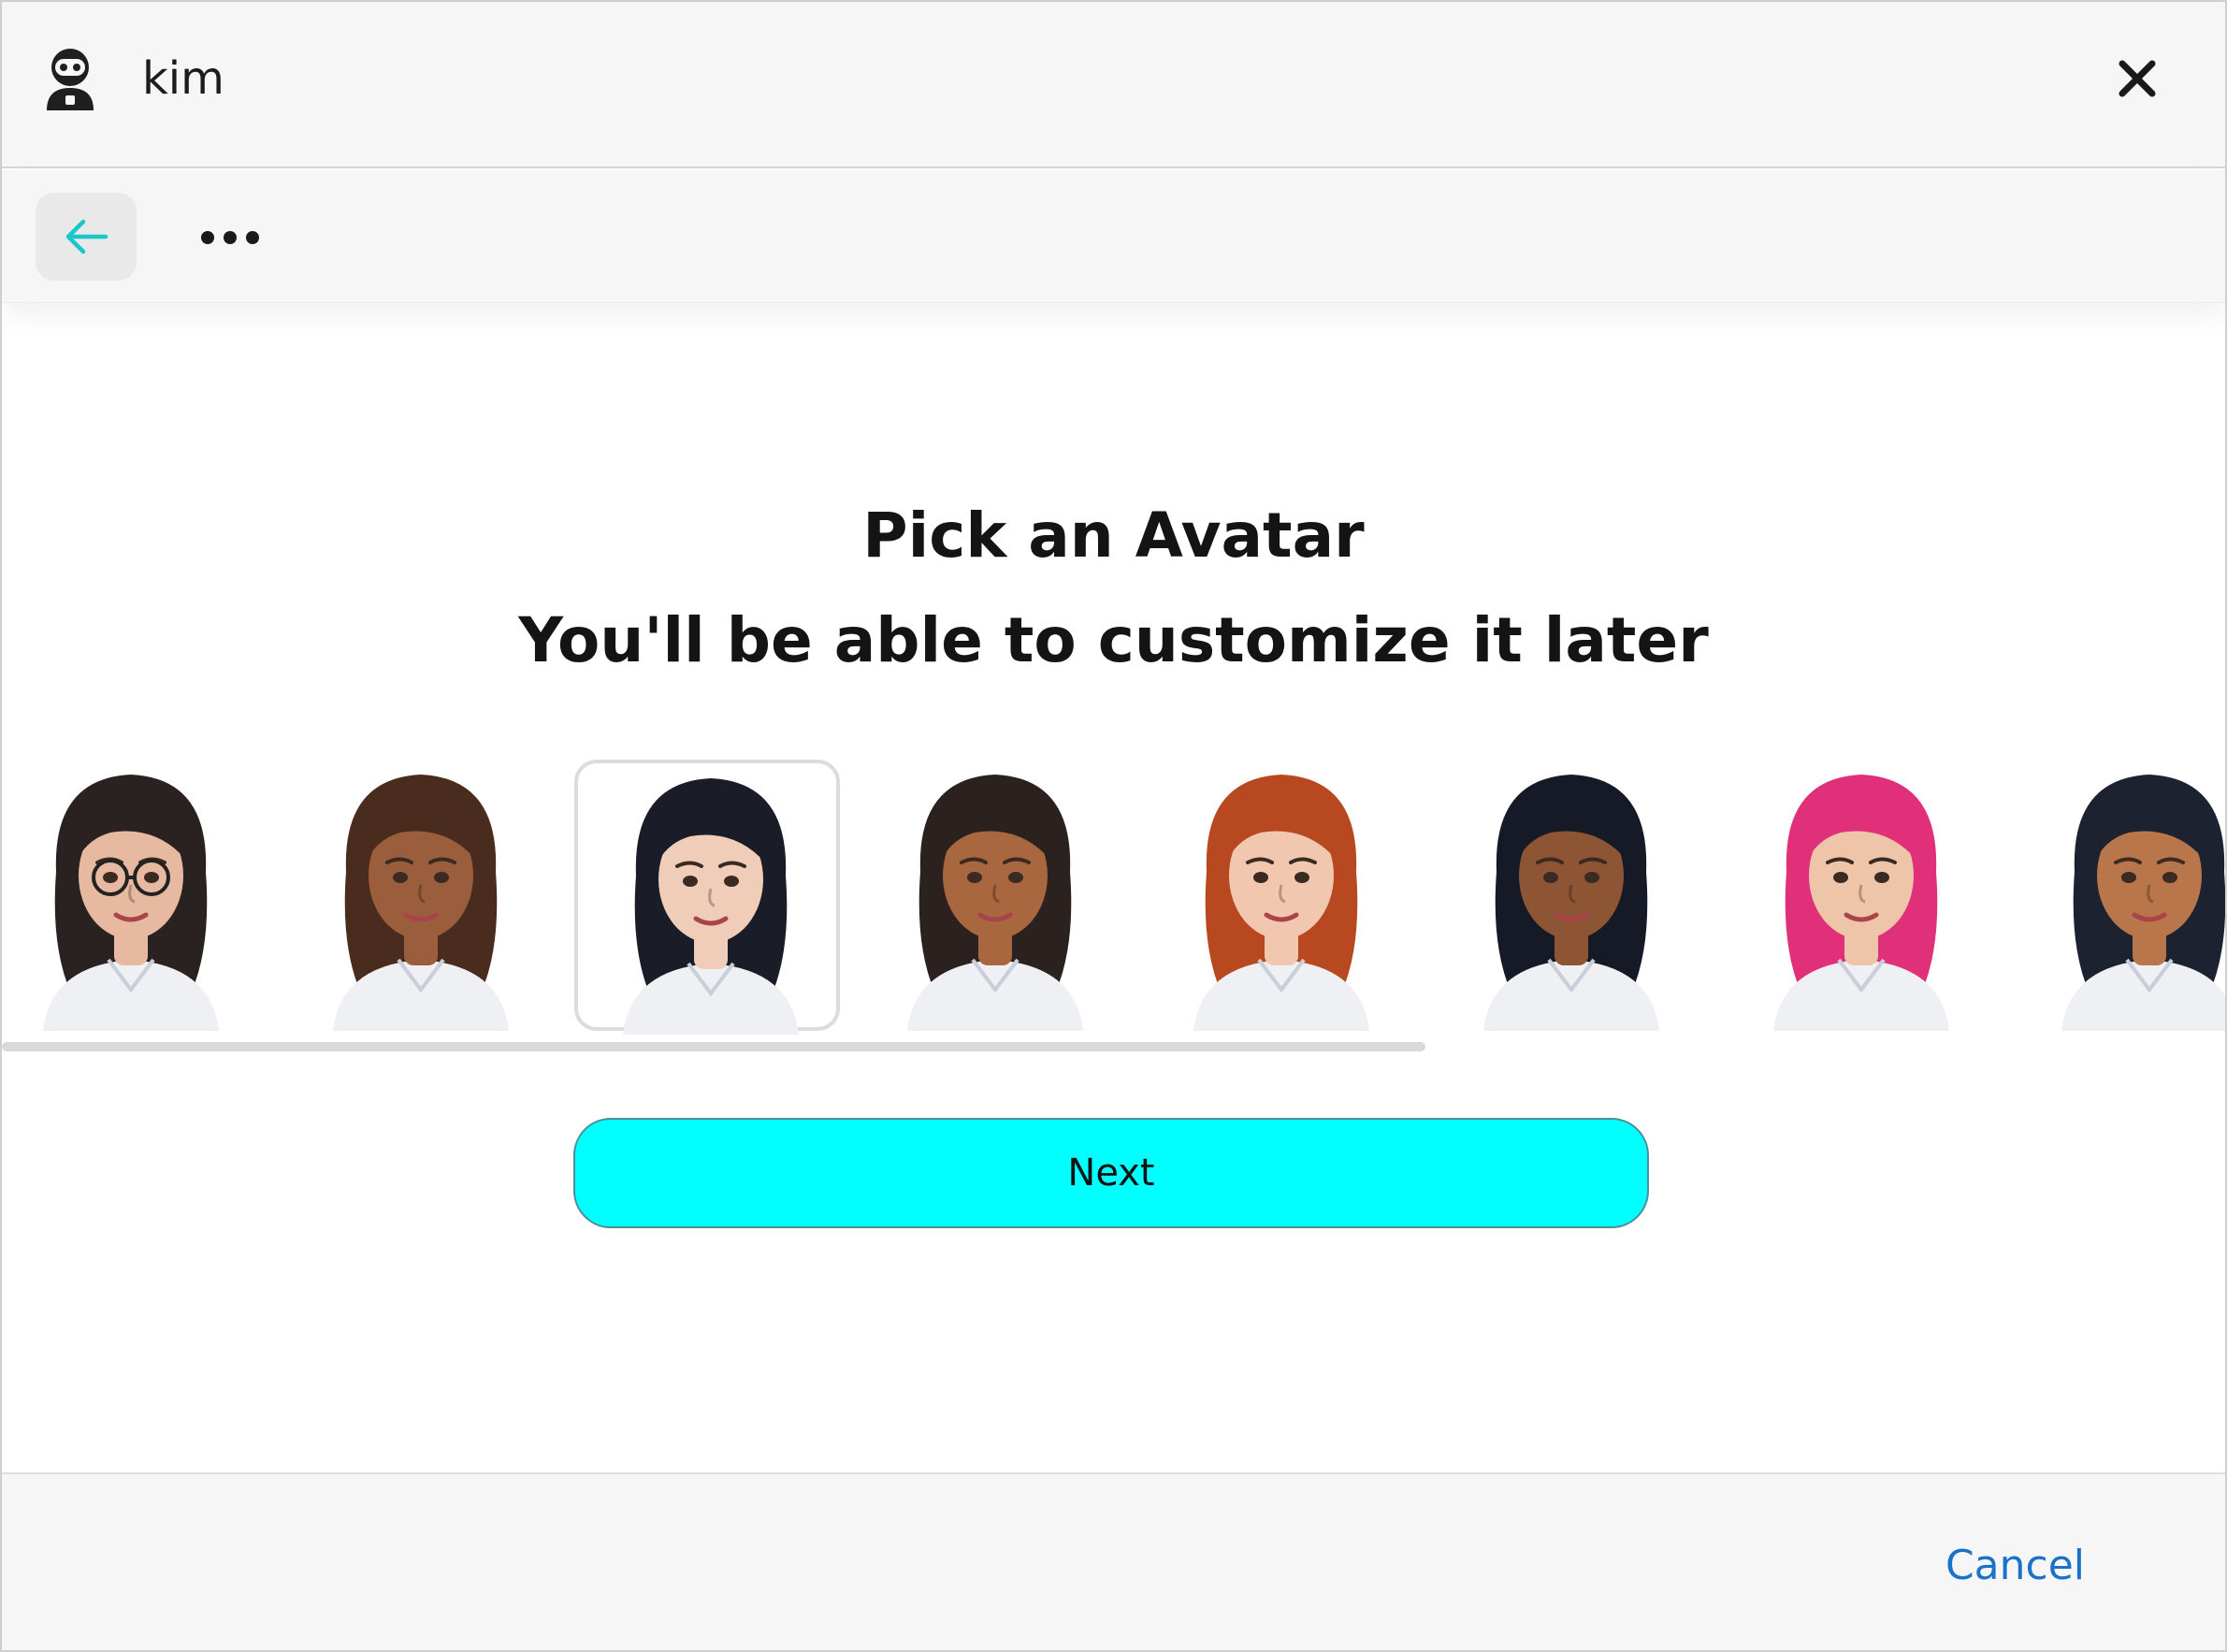 The image size is (2227, 1652). I want to click on close-icon, so click(2137, 78).